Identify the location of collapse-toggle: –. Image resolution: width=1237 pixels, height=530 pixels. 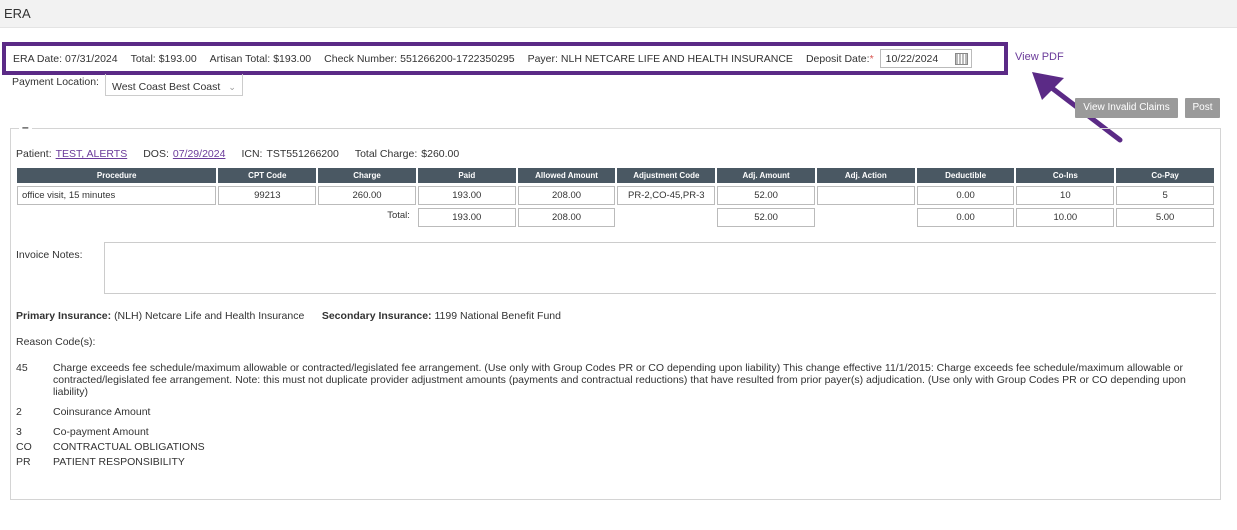
(25, 127).